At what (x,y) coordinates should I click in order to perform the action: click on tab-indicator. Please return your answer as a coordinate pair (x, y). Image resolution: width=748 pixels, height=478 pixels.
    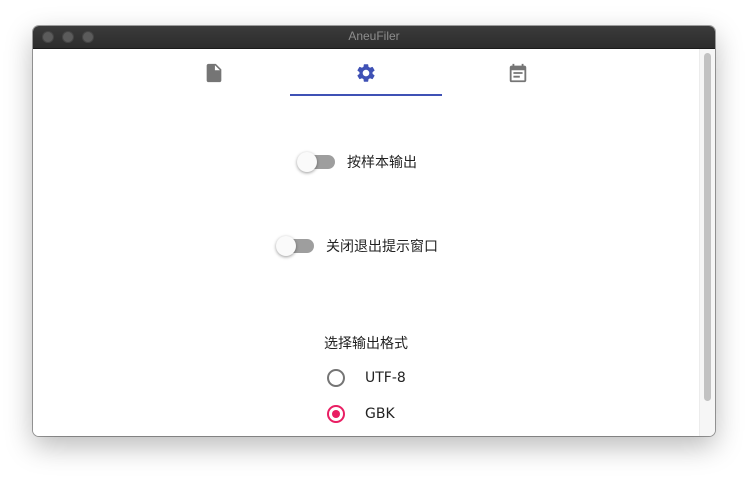
    Looking at the image, I should click on (366, 95).